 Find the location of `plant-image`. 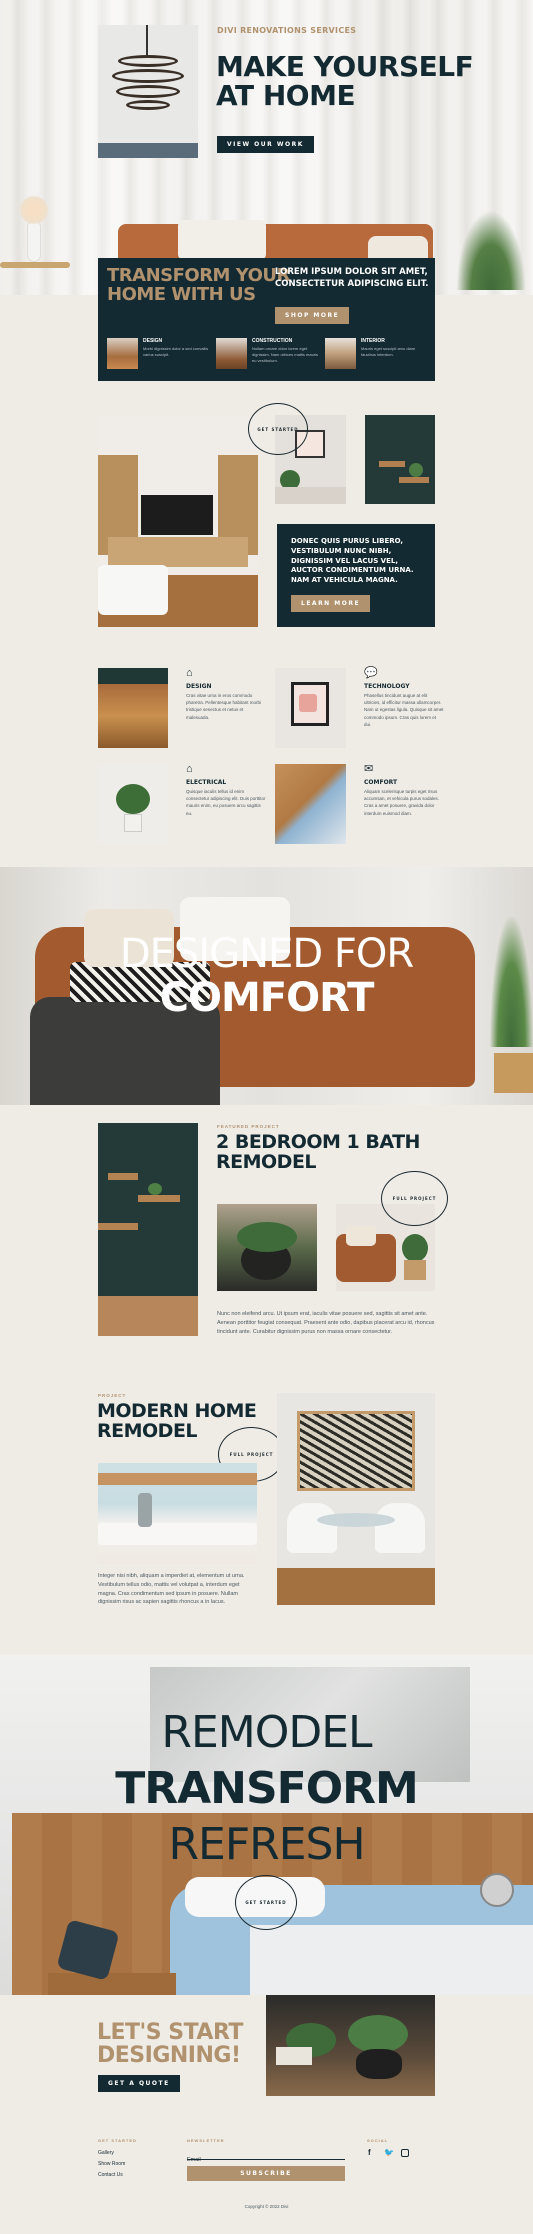

plant-image is located at coordinates (491, 250).